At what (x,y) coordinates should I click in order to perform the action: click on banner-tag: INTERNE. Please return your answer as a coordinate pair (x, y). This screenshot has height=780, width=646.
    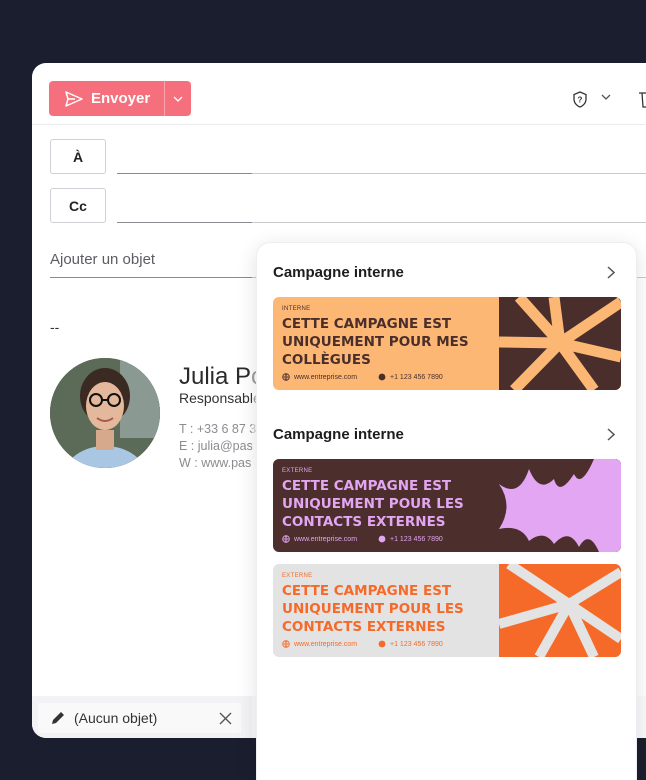
    Looking at the image, I should click on (296, 309).